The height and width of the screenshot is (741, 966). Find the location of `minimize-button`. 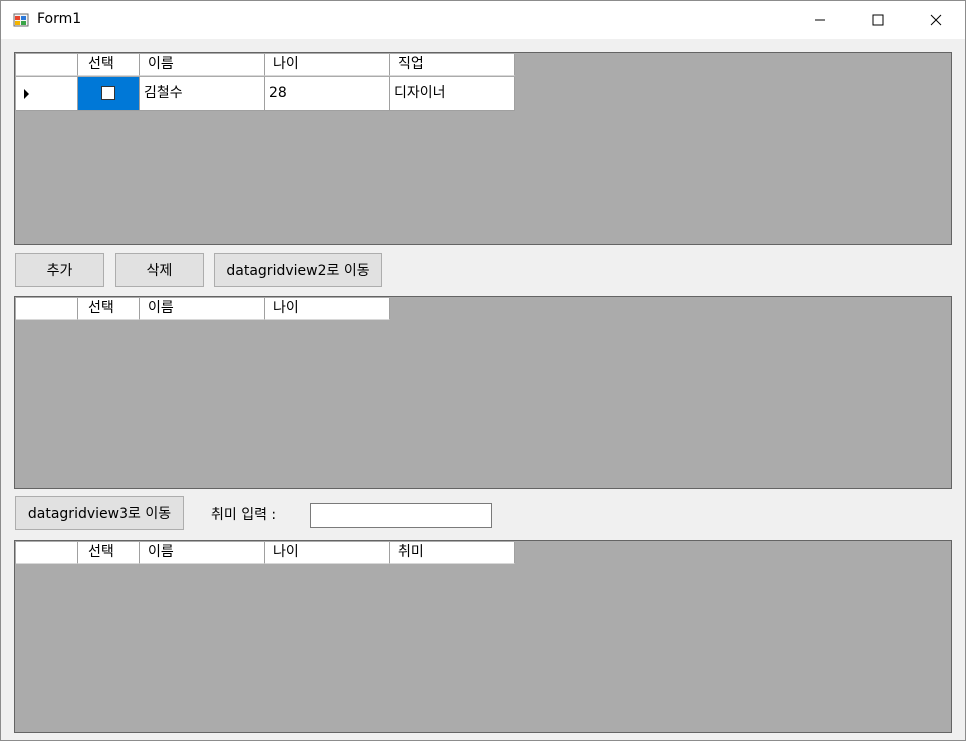

minimize-button is located at coordinates (820, 20).